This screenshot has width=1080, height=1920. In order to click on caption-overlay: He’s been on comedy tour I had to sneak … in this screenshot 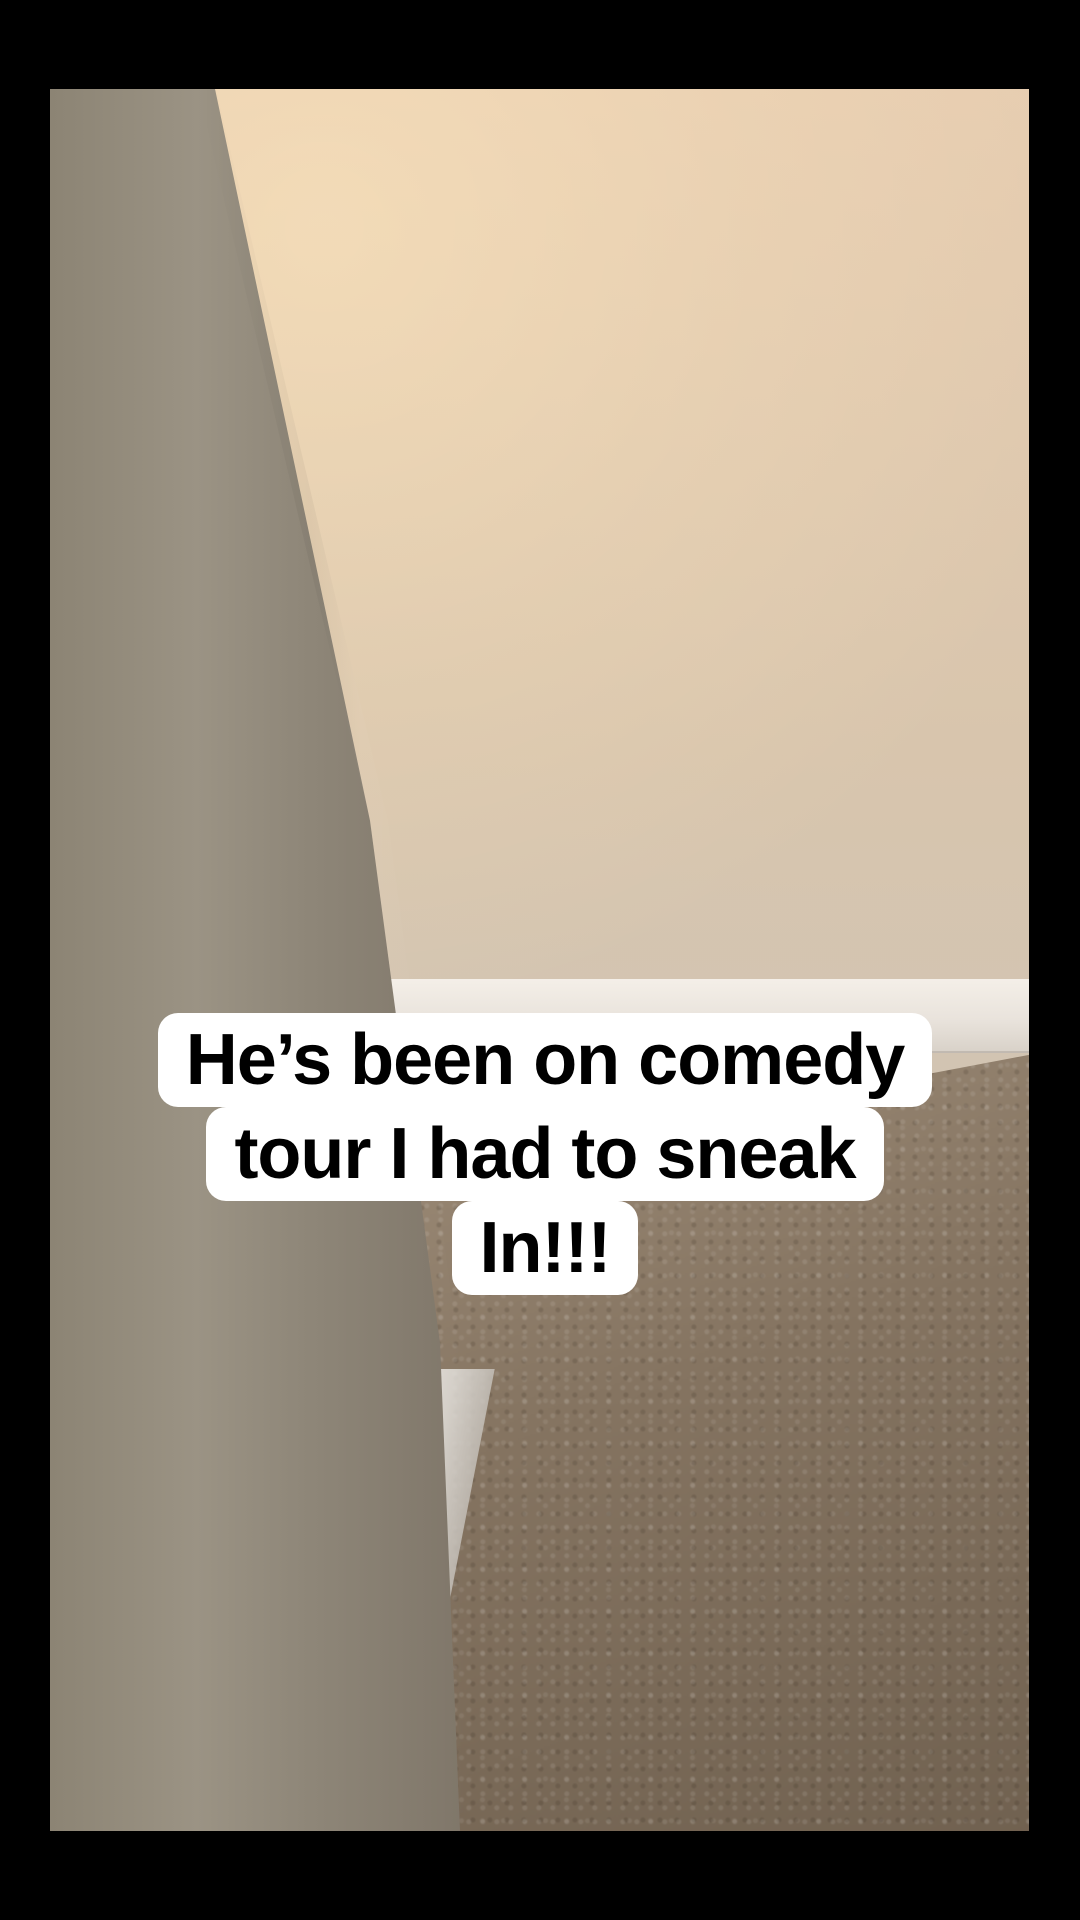, I will do `click(545, 1154)`.